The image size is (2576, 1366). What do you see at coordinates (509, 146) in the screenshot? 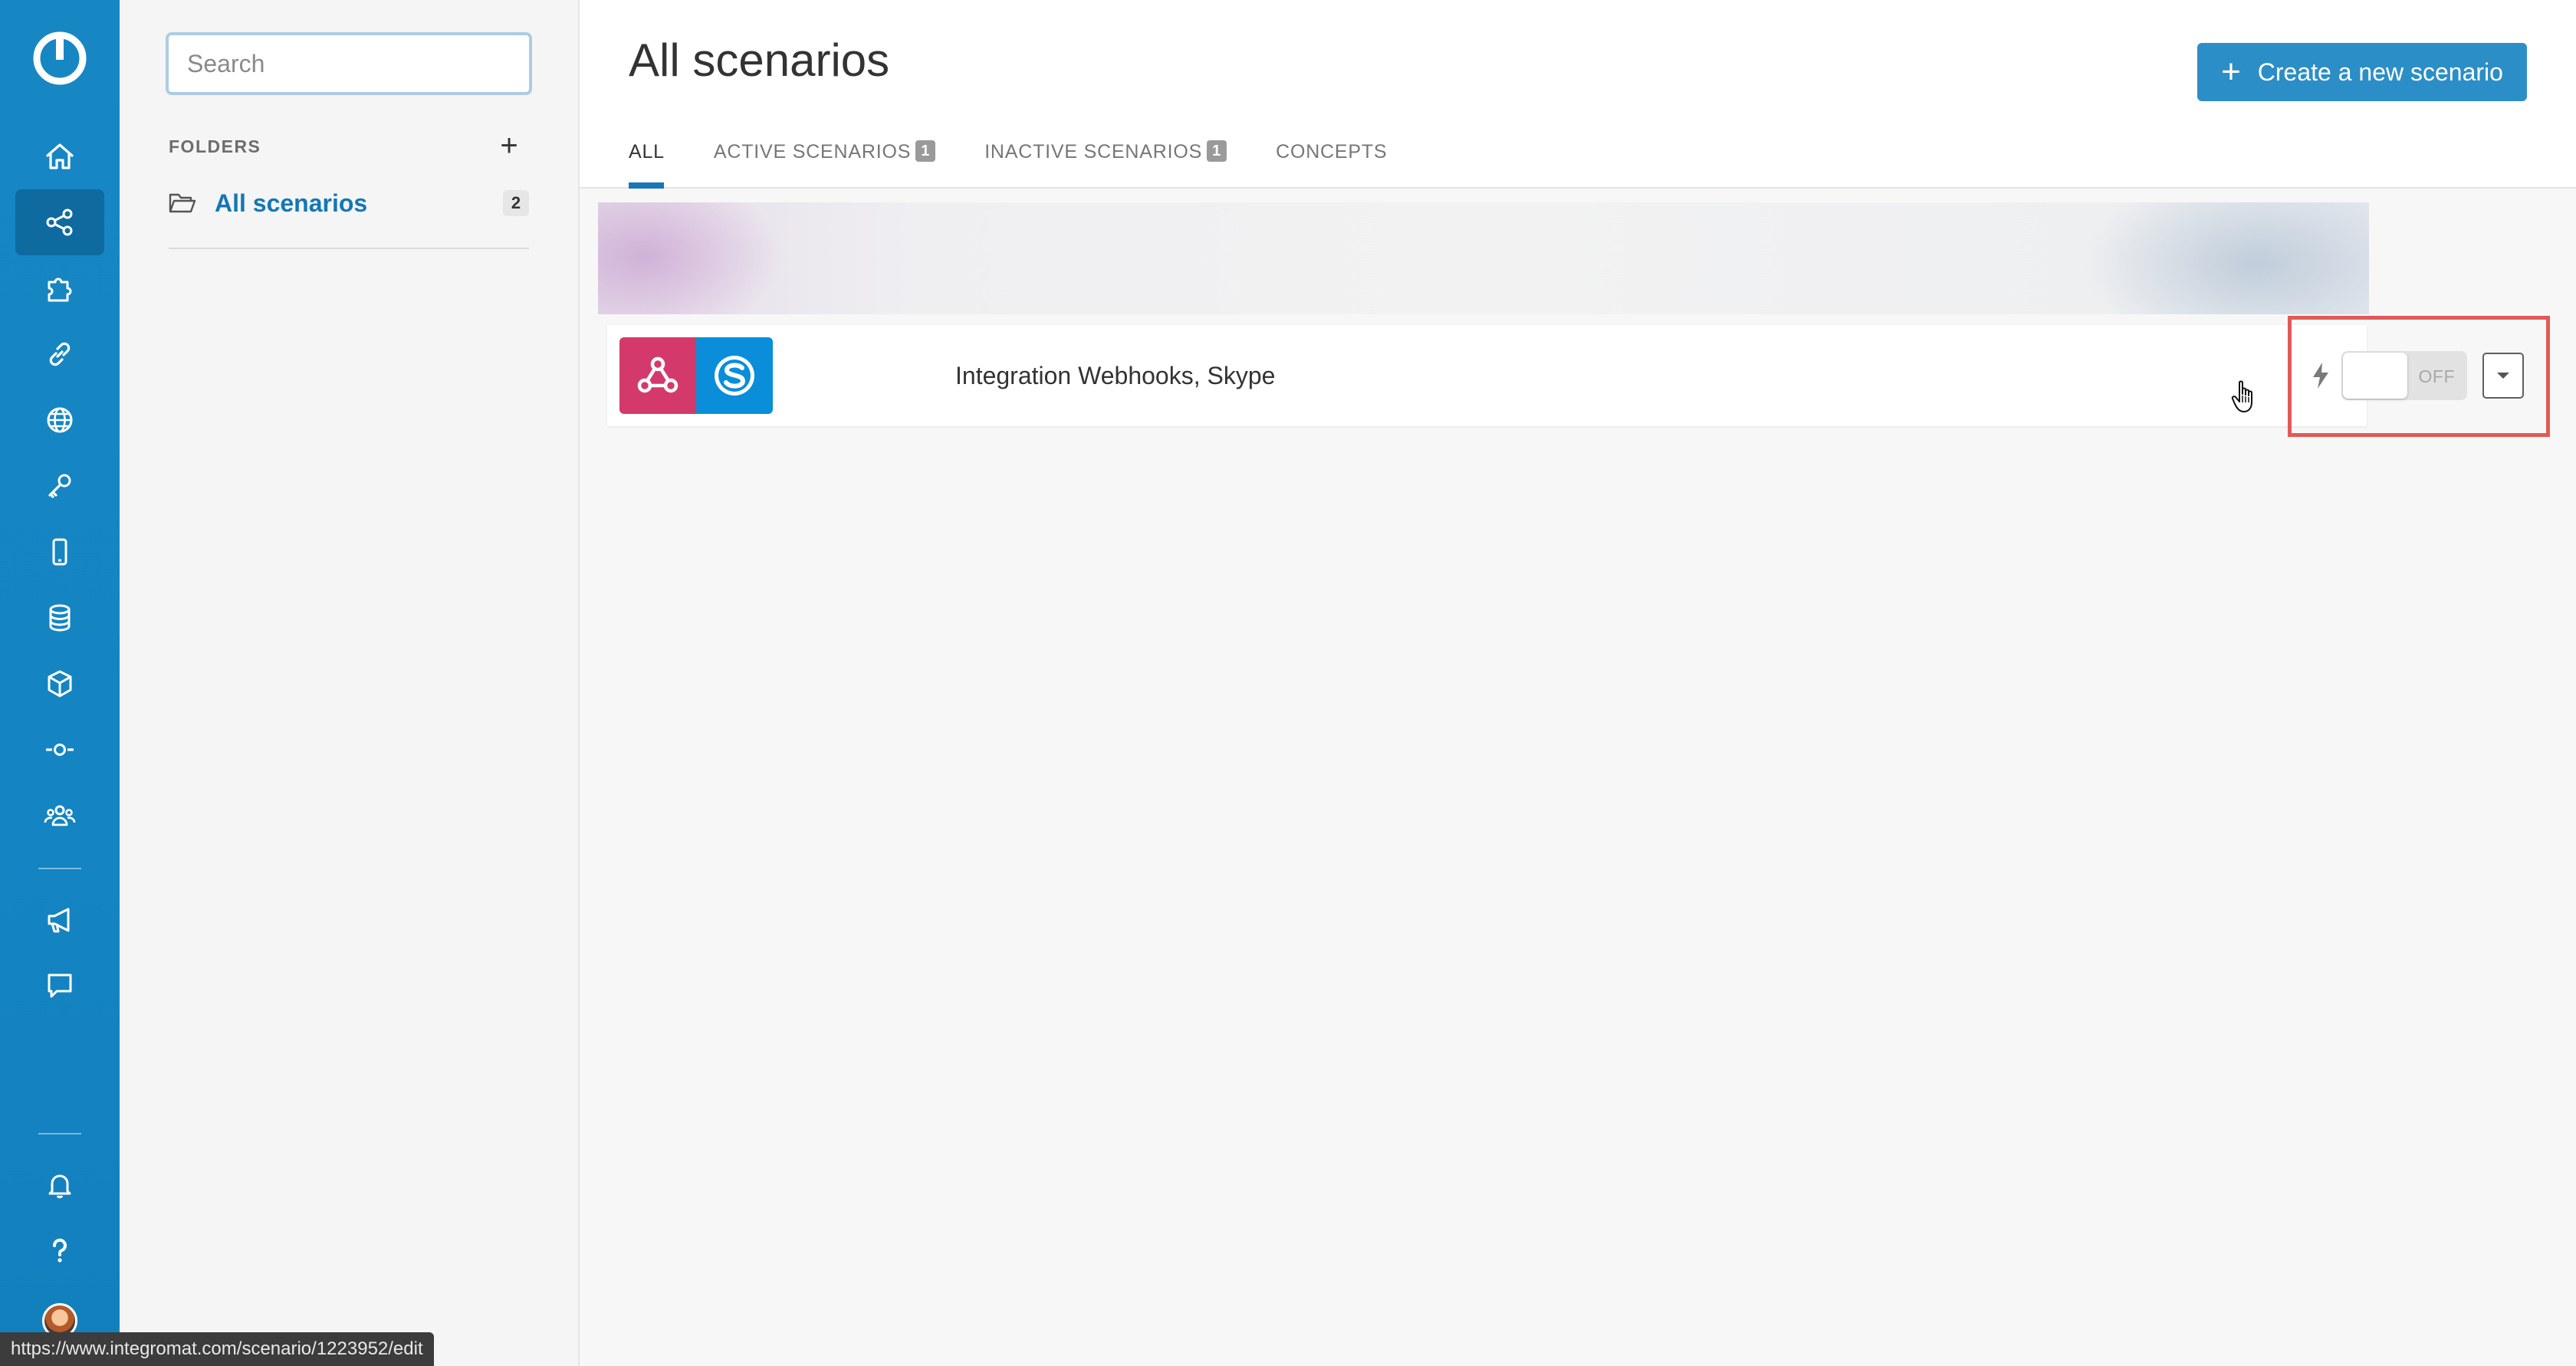
I see `add-folder-button: +` at bounding box center [509, 146].